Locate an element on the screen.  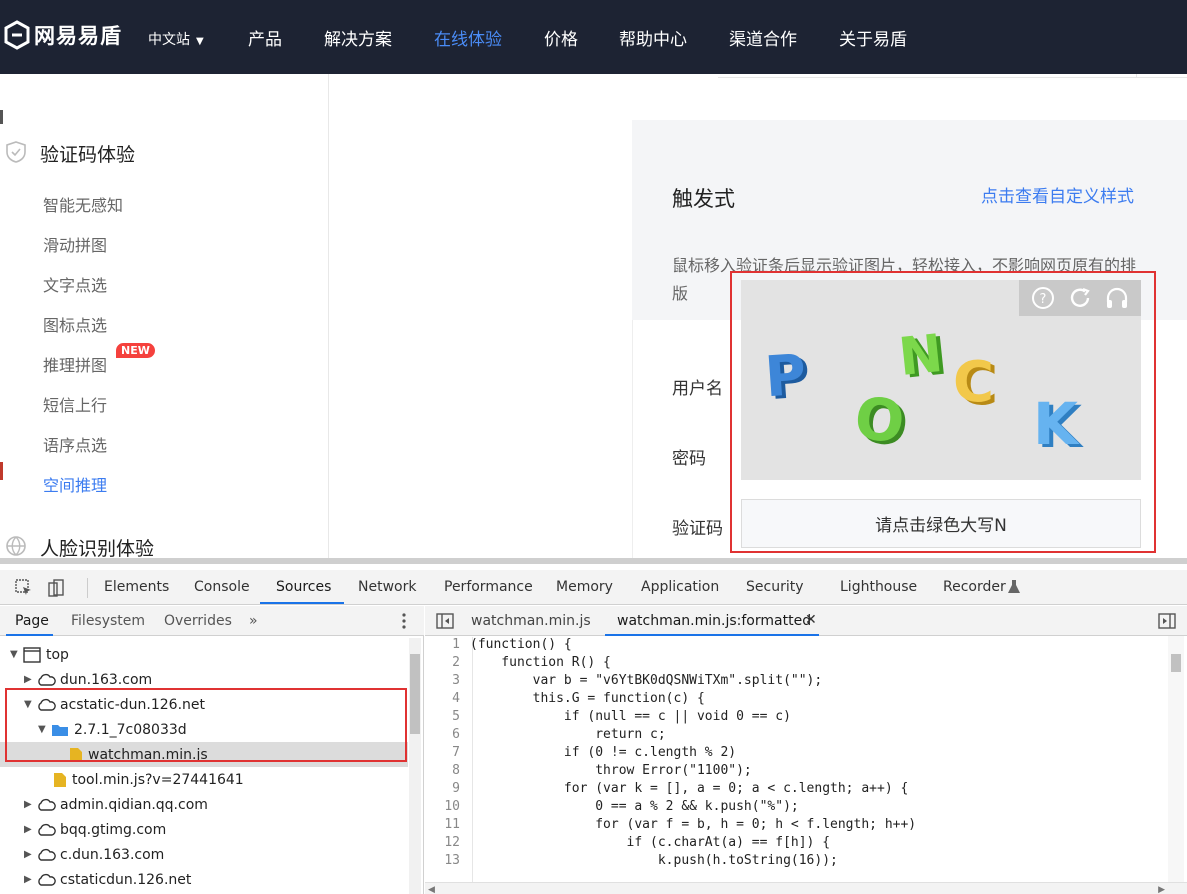
code-line: 12 if (c.charAt(a) == f[h]) { is located at coordinates (795, 844).